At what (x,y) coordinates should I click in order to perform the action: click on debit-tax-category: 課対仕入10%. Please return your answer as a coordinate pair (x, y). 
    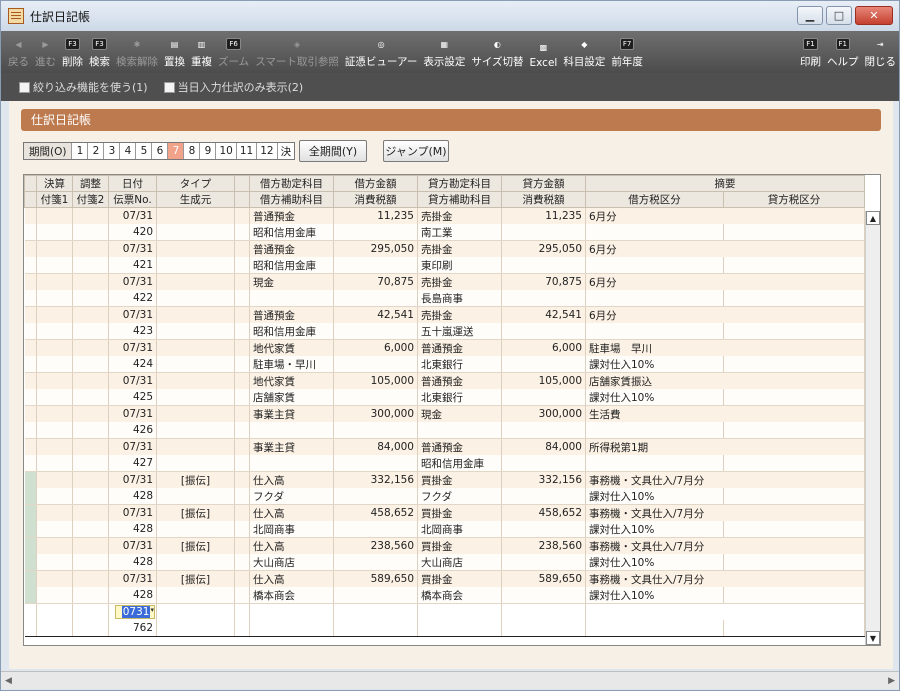
    Looking at the image, I should click on (654, 529).